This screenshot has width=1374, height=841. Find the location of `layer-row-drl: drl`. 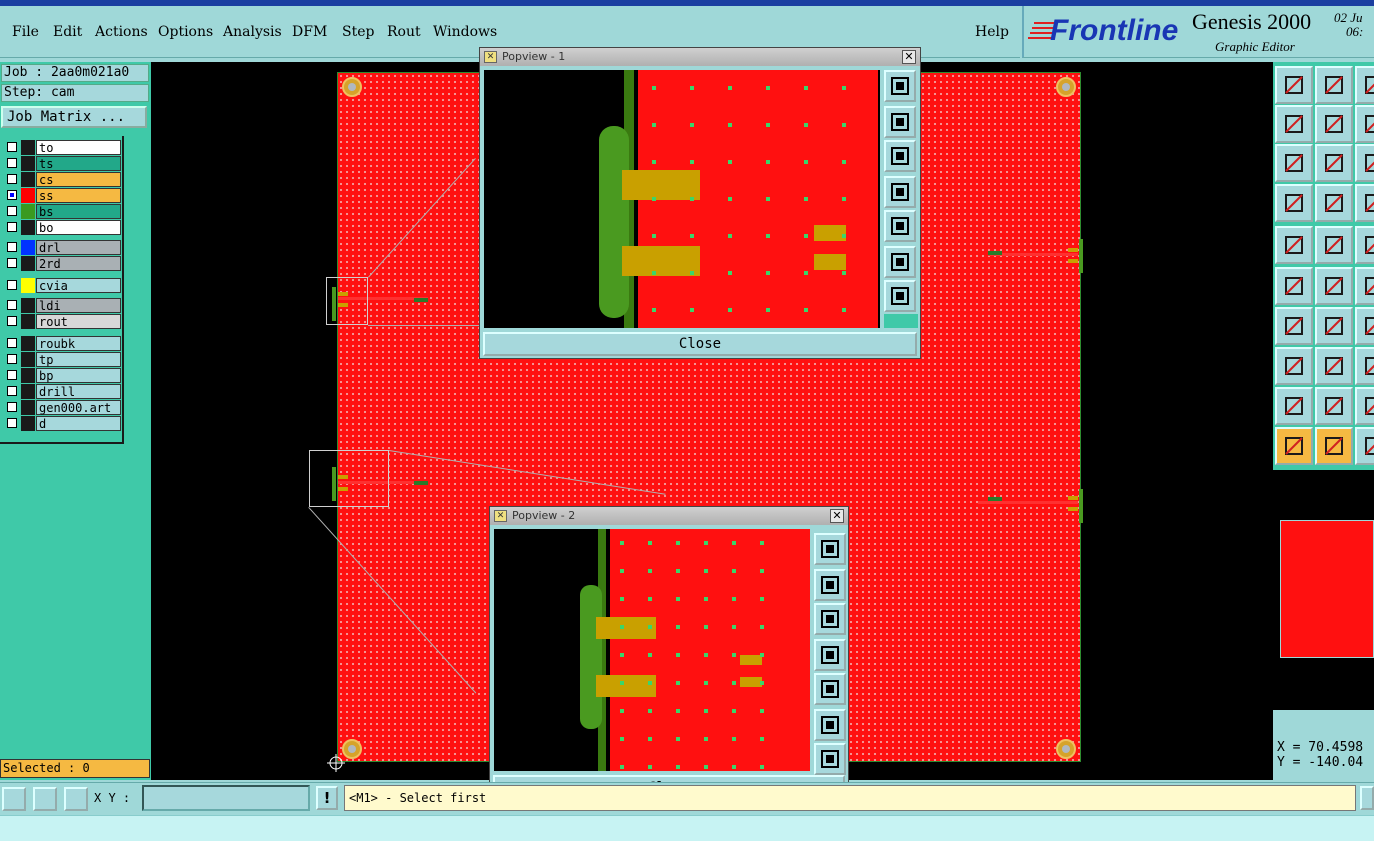

layer-row-drl: drl is located at coordinates (62, 247).